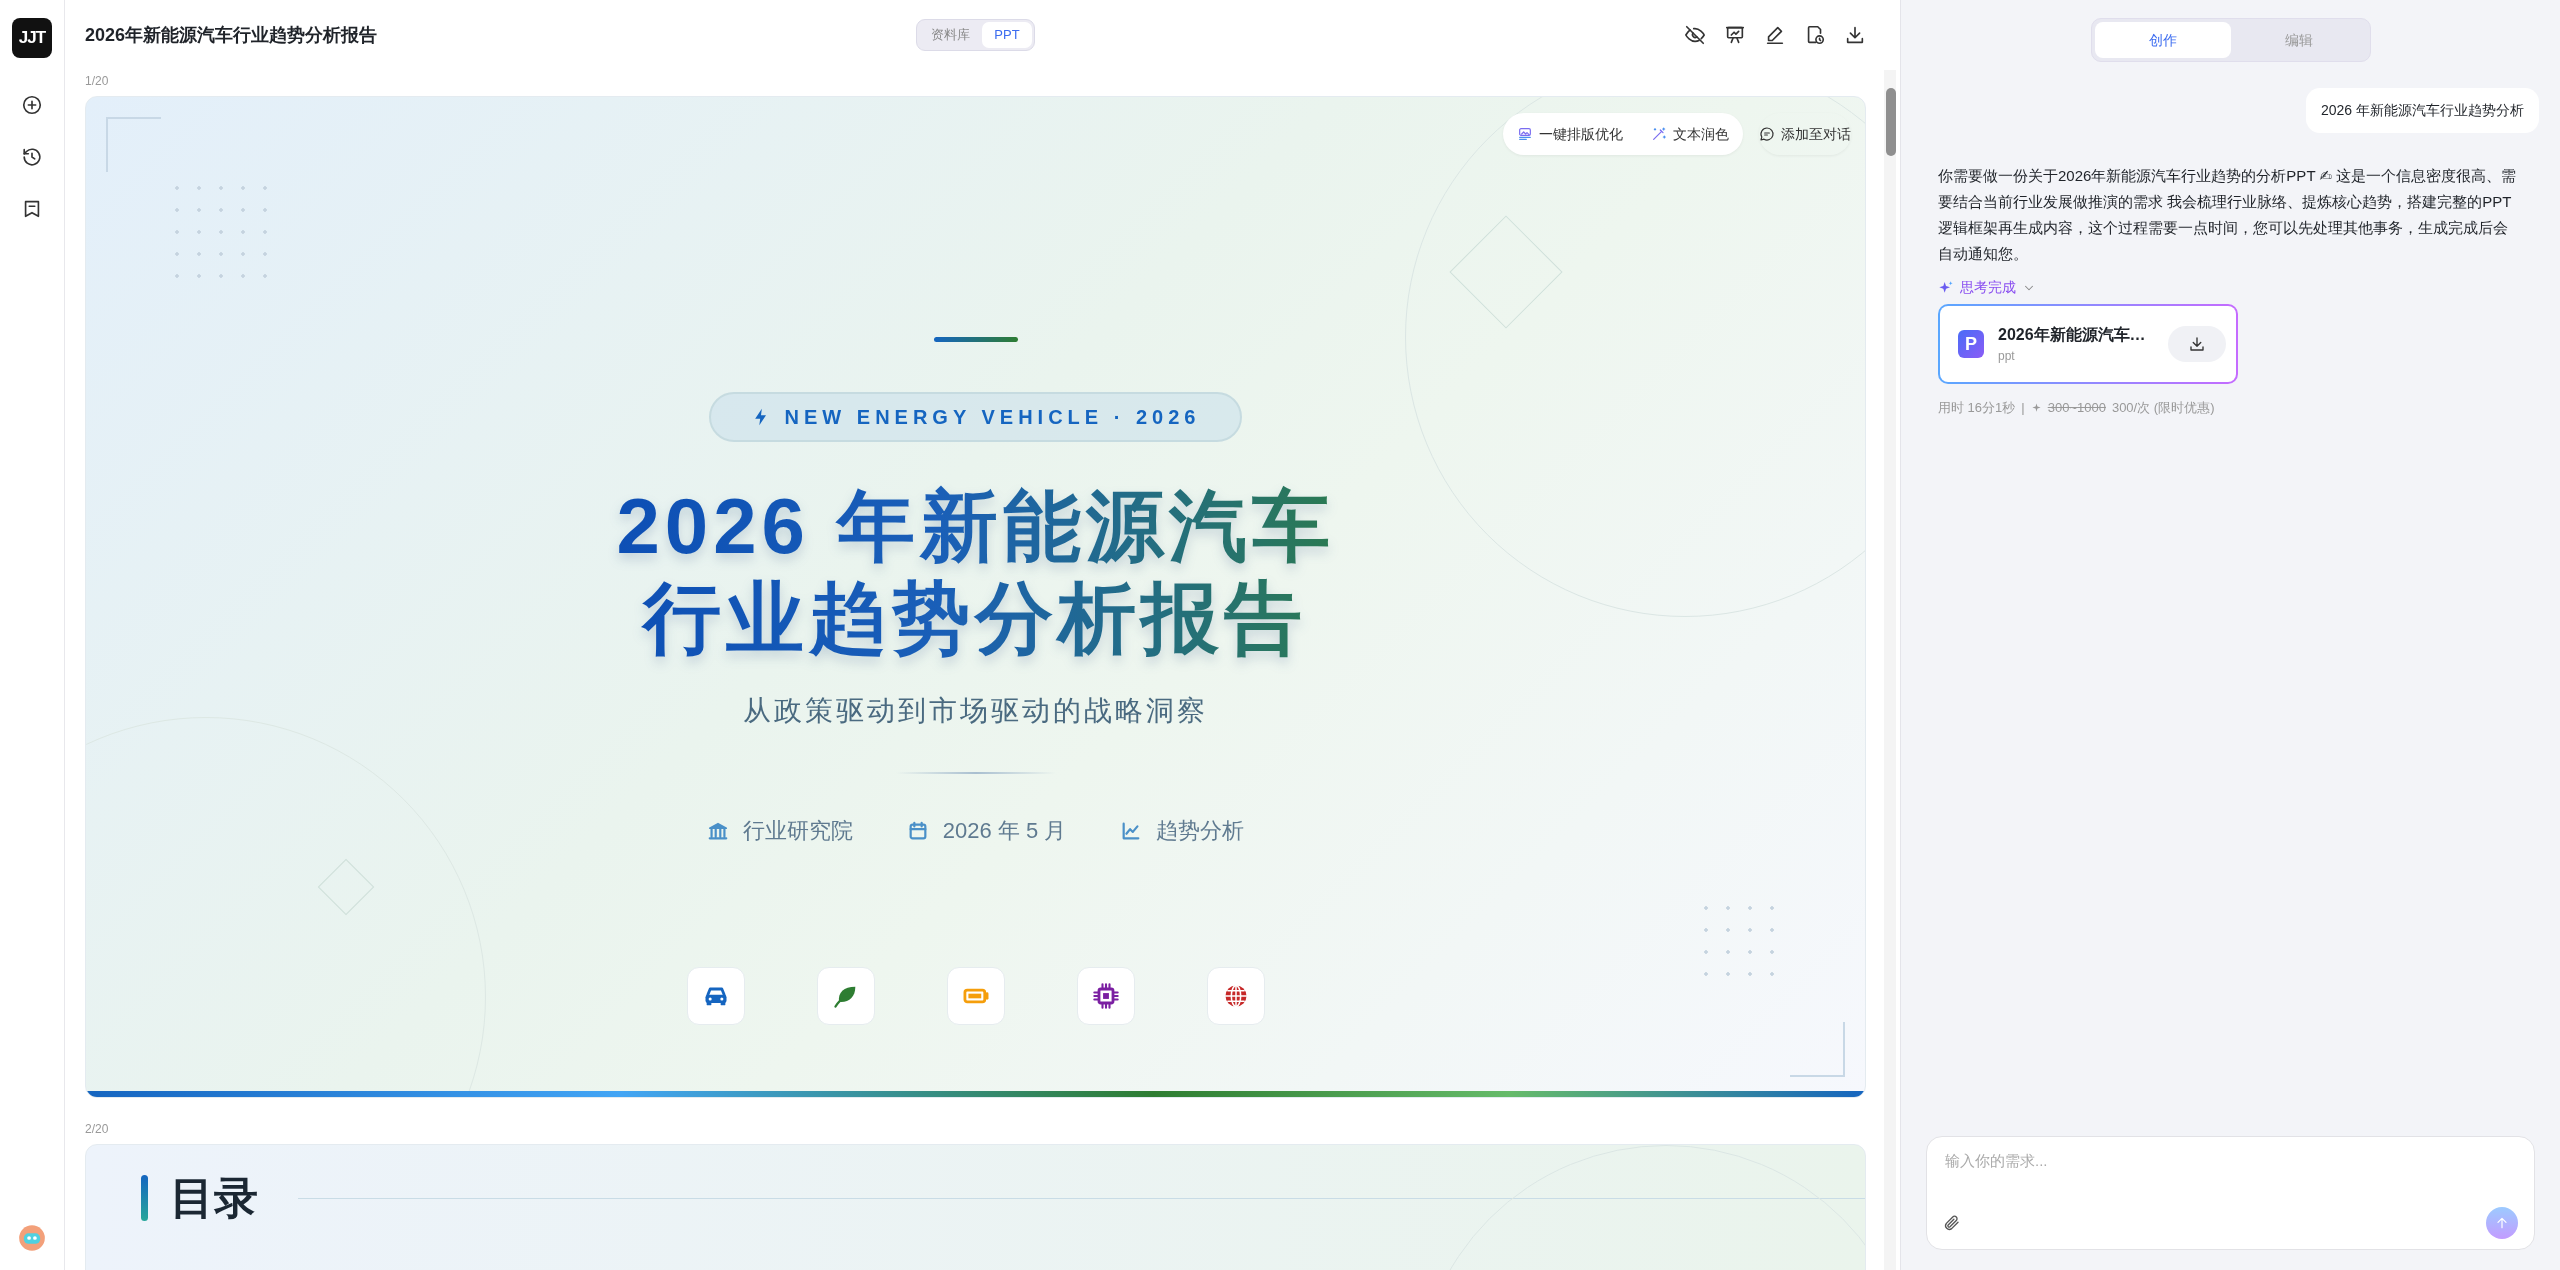  What do you see at coordinates (1977, 408) in the screenshot?
I see `usage-time: 用时 16分1秒` at bounding box center [1977, 408].